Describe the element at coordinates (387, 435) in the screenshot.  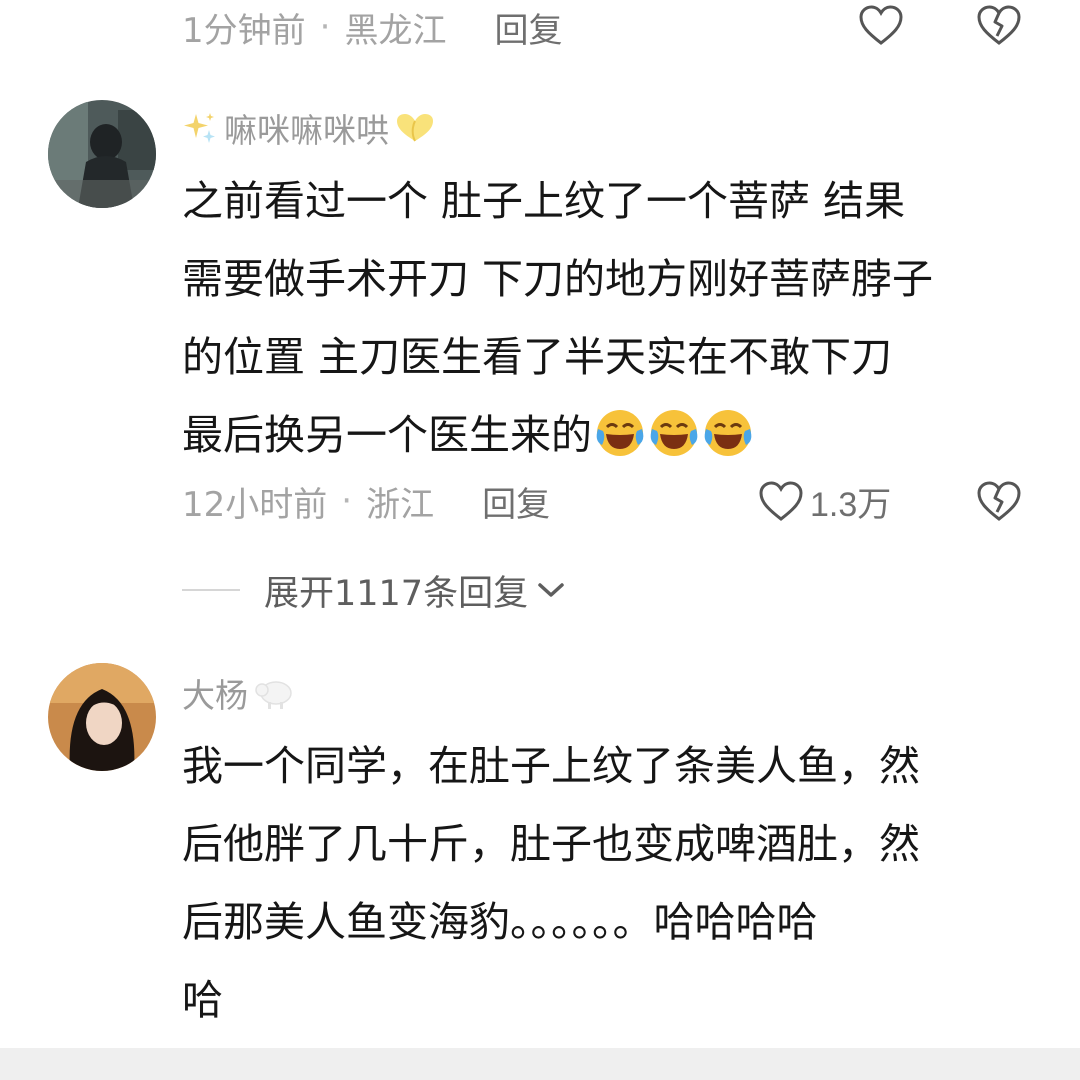
I see `comment-line: 最后换另一个医生来的` at that location.